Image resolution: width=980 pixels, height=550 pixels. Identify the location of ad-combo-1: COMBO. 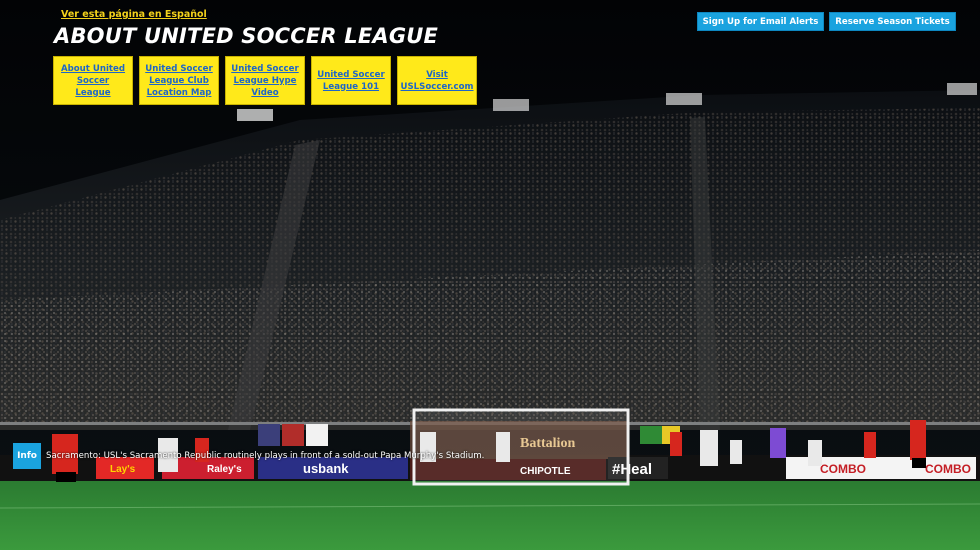
(843, 469).